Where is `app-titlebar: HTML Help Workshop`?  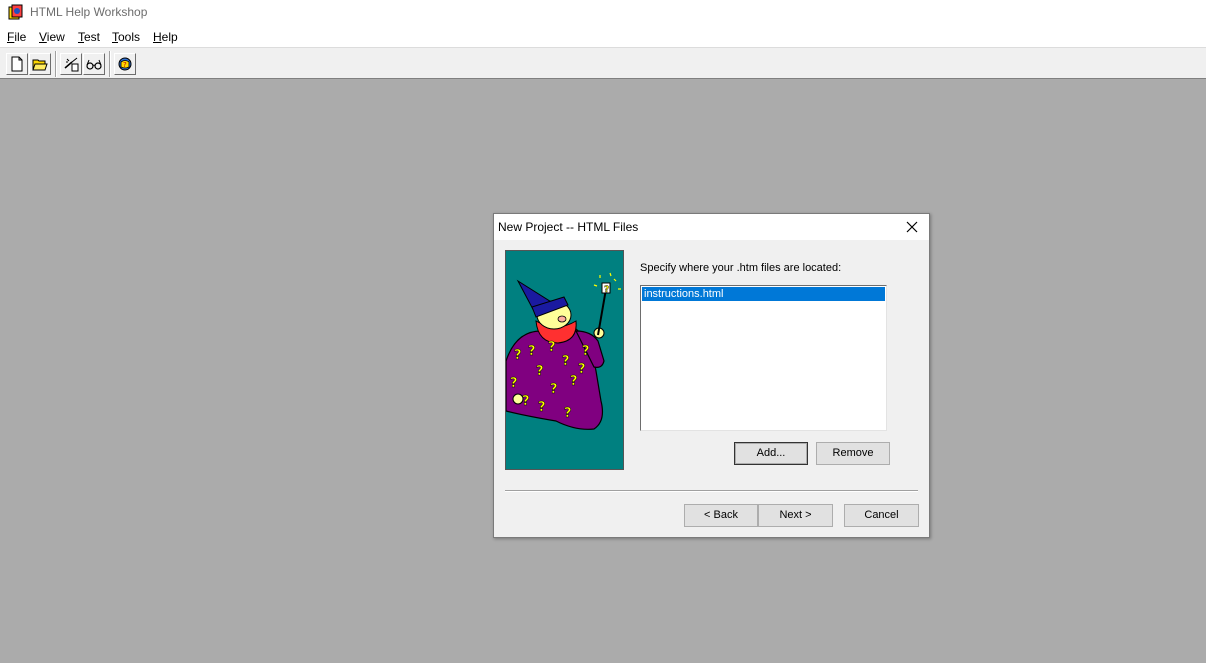 app-titlebar: HTML Help Workshop is located at coordinates (603, 13).